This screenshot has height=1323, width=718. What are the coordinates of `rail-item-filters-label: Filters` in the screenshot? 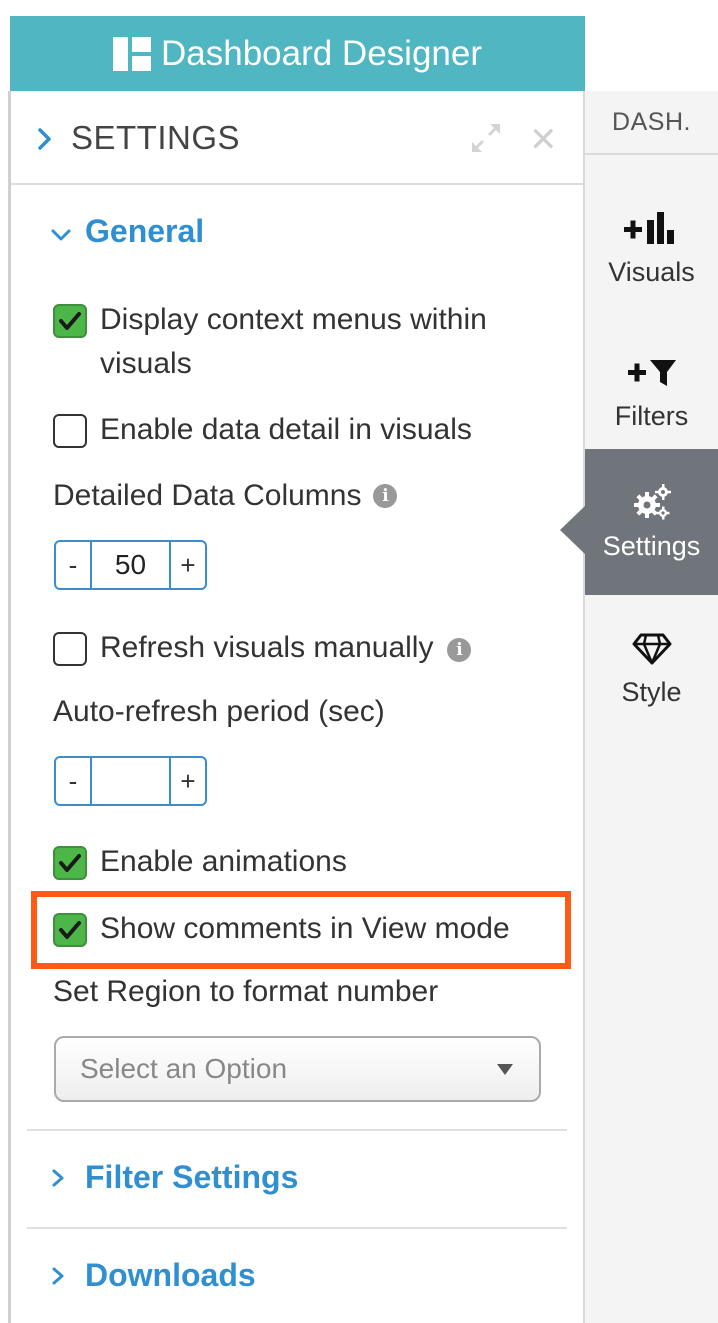 It's located at (651, 415).